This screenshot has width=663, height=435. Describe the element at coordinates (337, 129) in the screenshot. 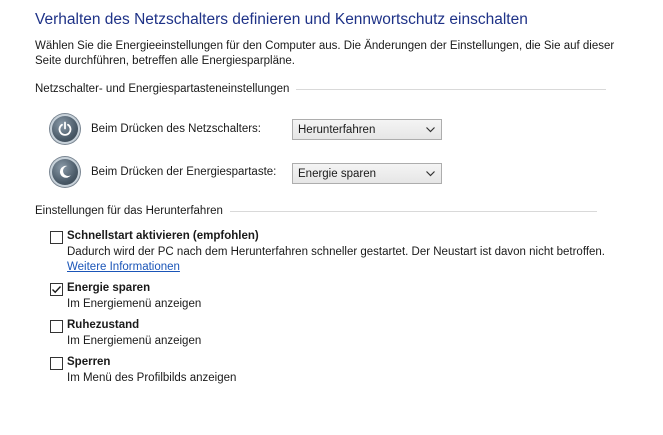

I see `power-button-action-value: Herunterfahren` at that location.